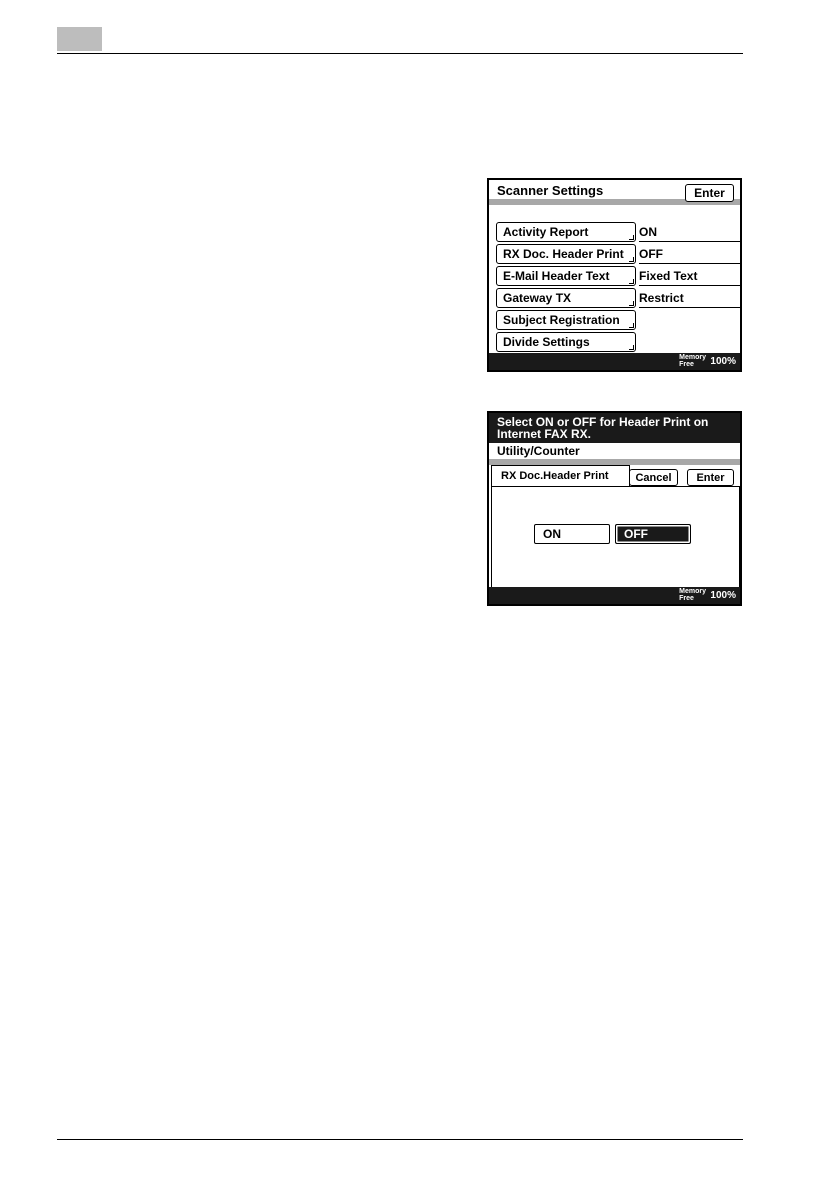 The image size is (840, 1190). What do you see at coordinates (689, 254) in the screenshot?
I see `rx-doc-header-print-value: OFF` at bounding box center [689, 254].